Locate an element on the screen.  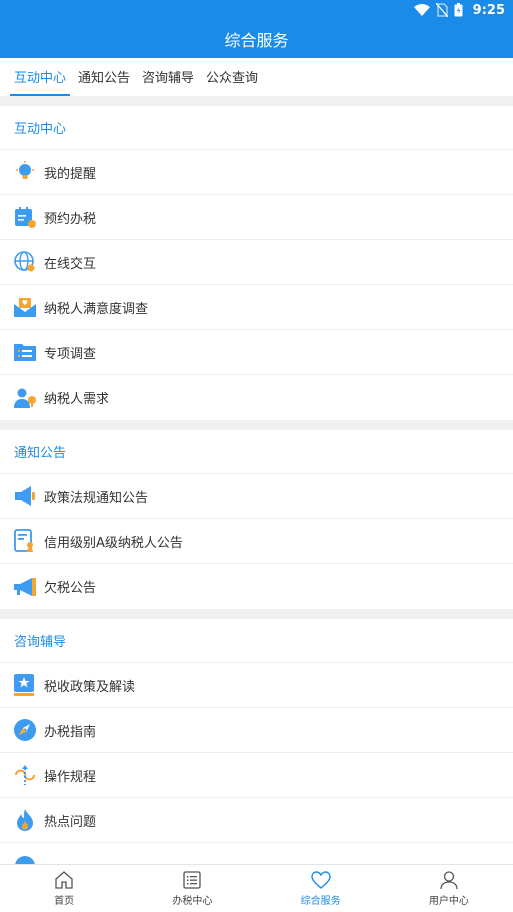
list-item-label: 欠税公告 is located at coordinates (70, 588).